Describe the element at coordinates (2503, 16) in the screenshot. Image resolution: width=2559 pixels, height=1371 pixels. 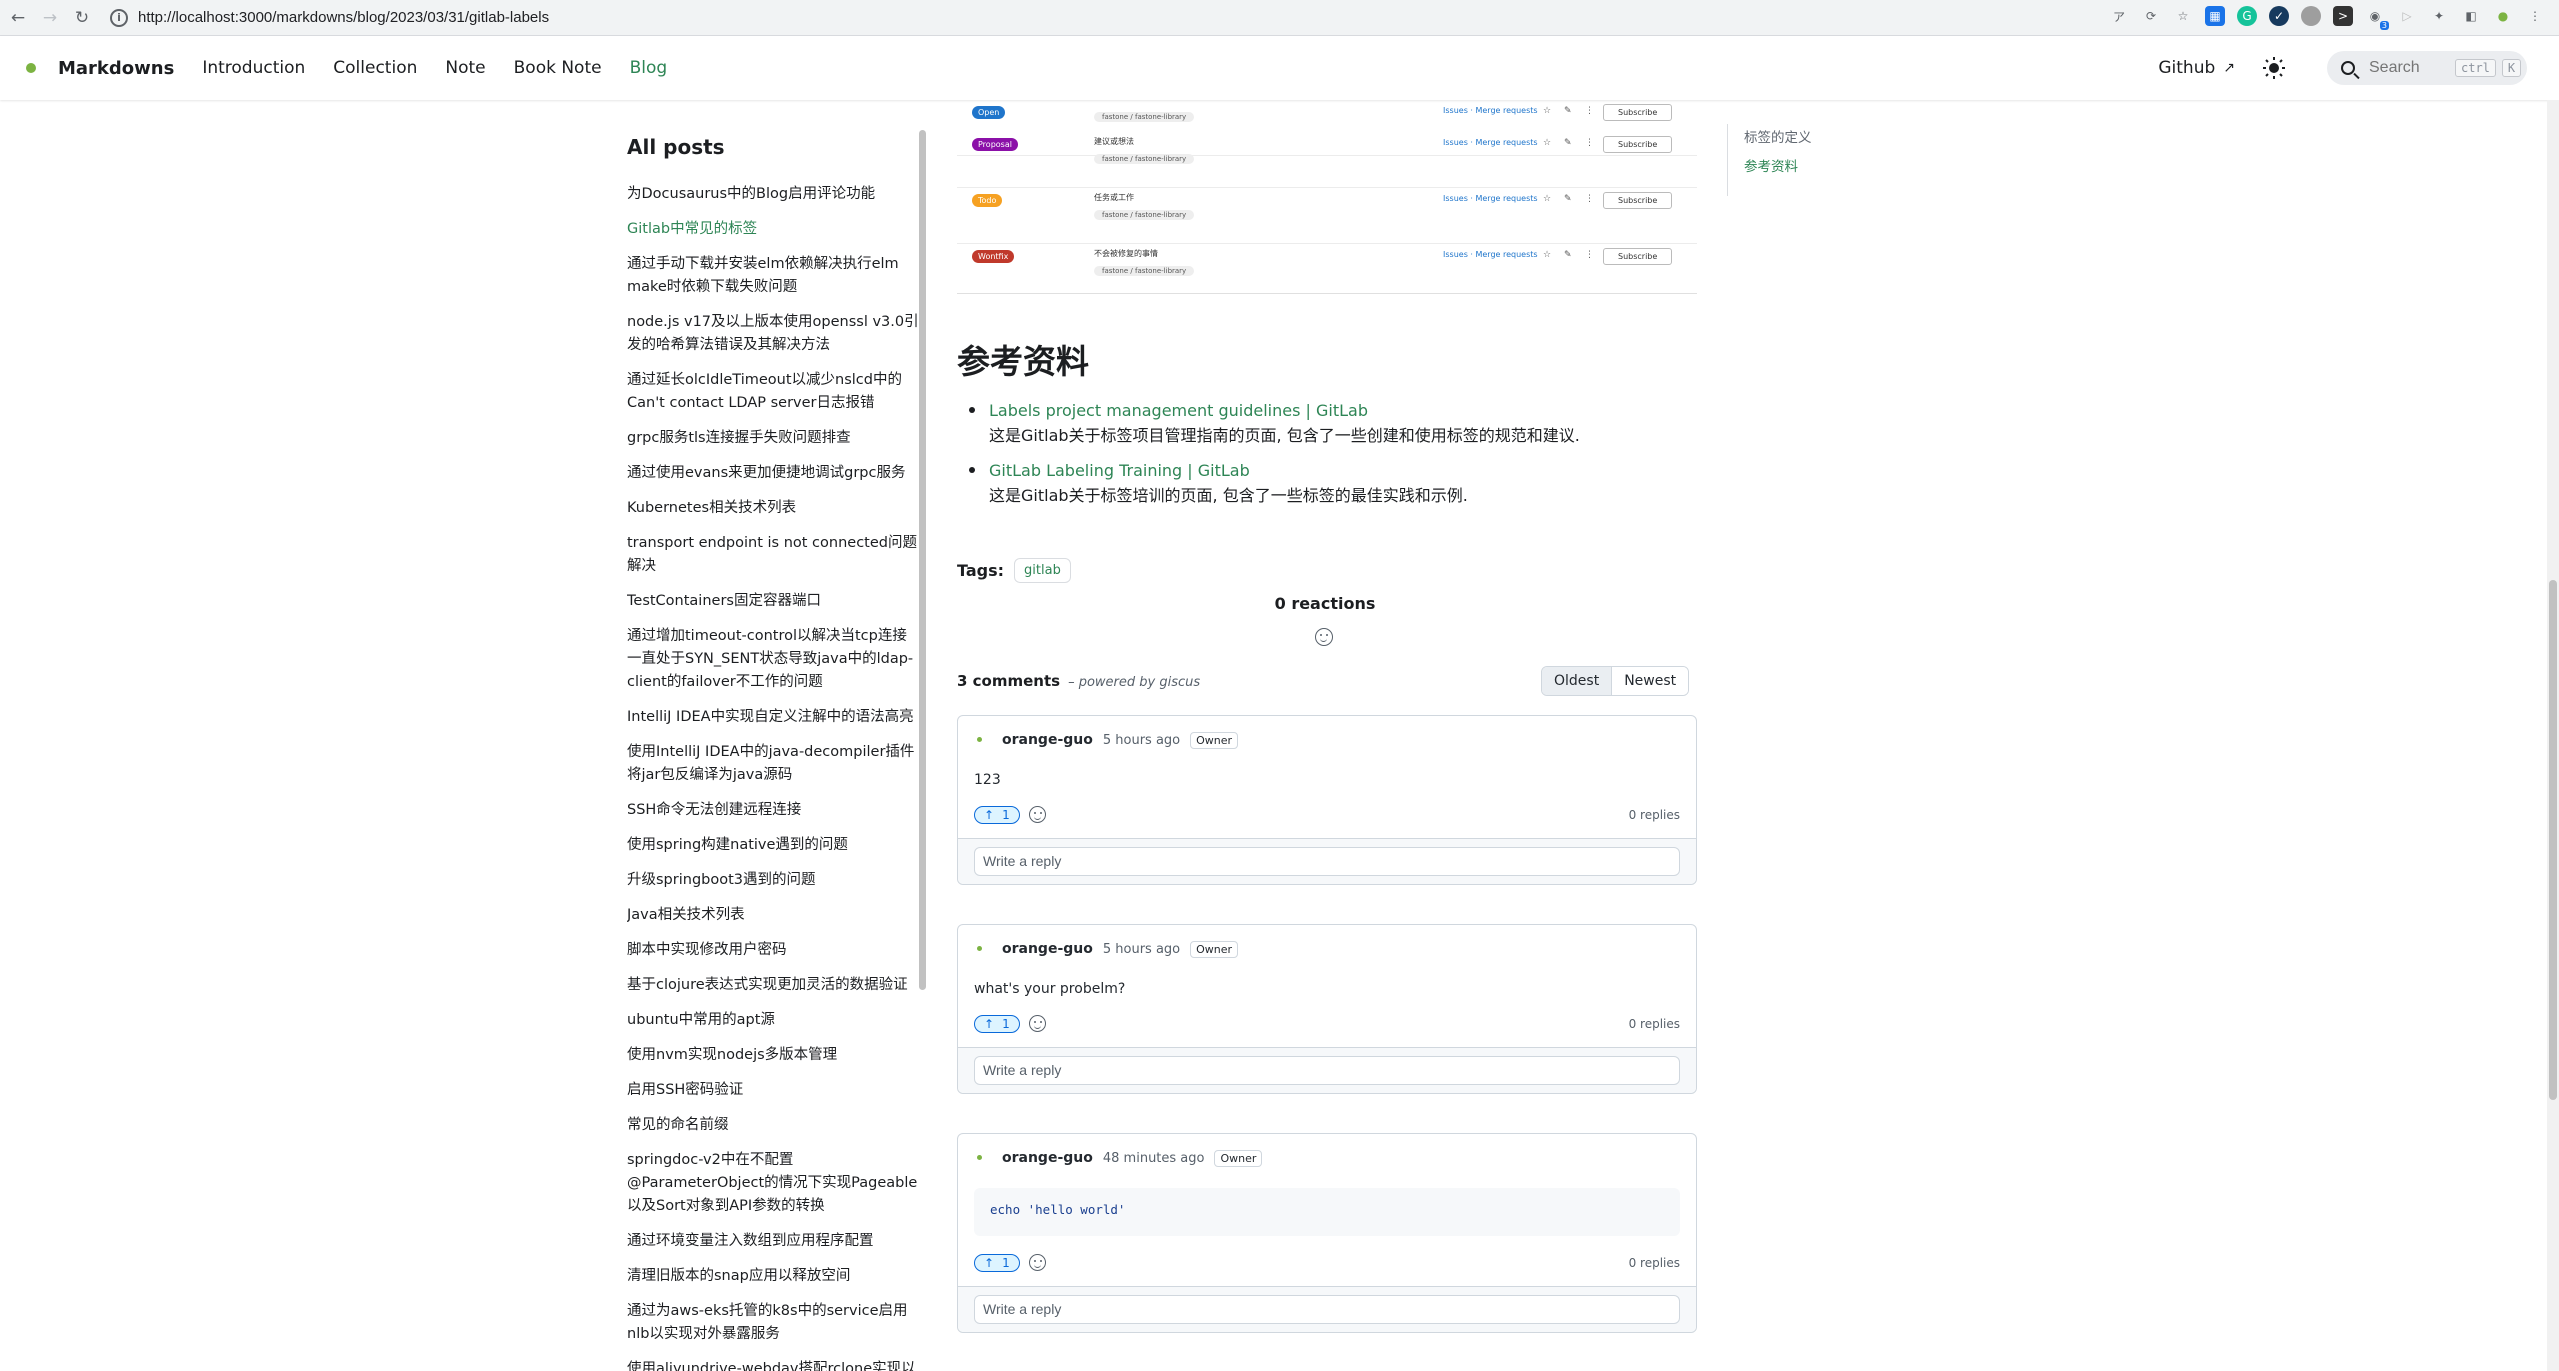
I see `profile-icon: ●` at that location.